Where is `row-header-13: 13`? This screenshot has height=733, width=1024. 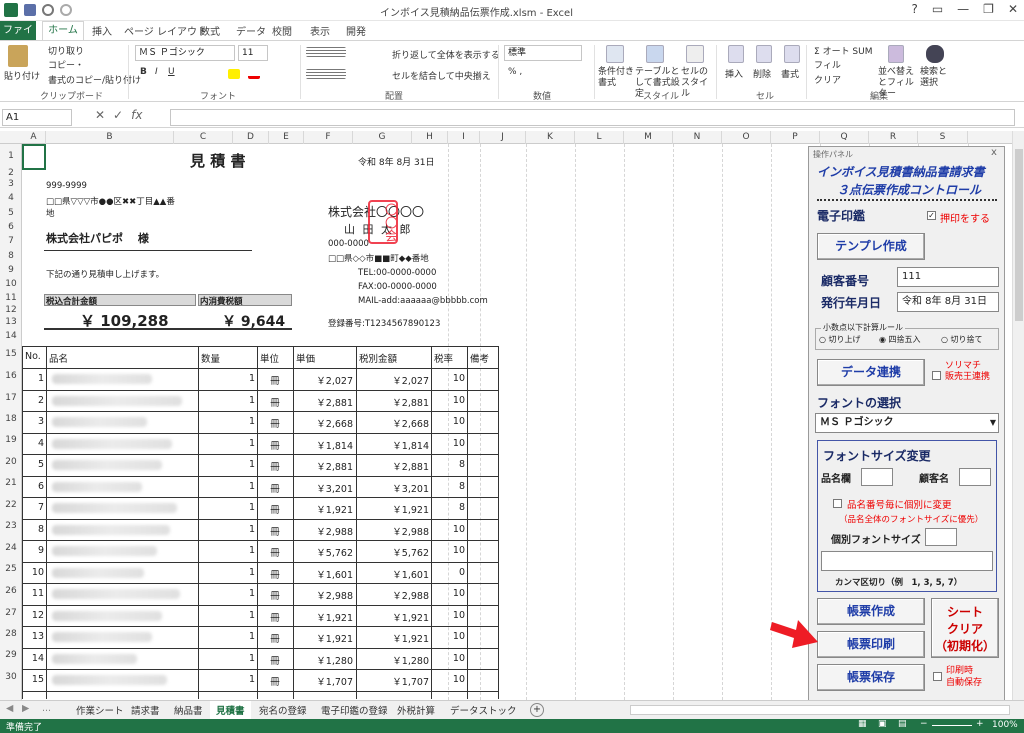 row-header-13: 13 is located at coordinates (11, 322).